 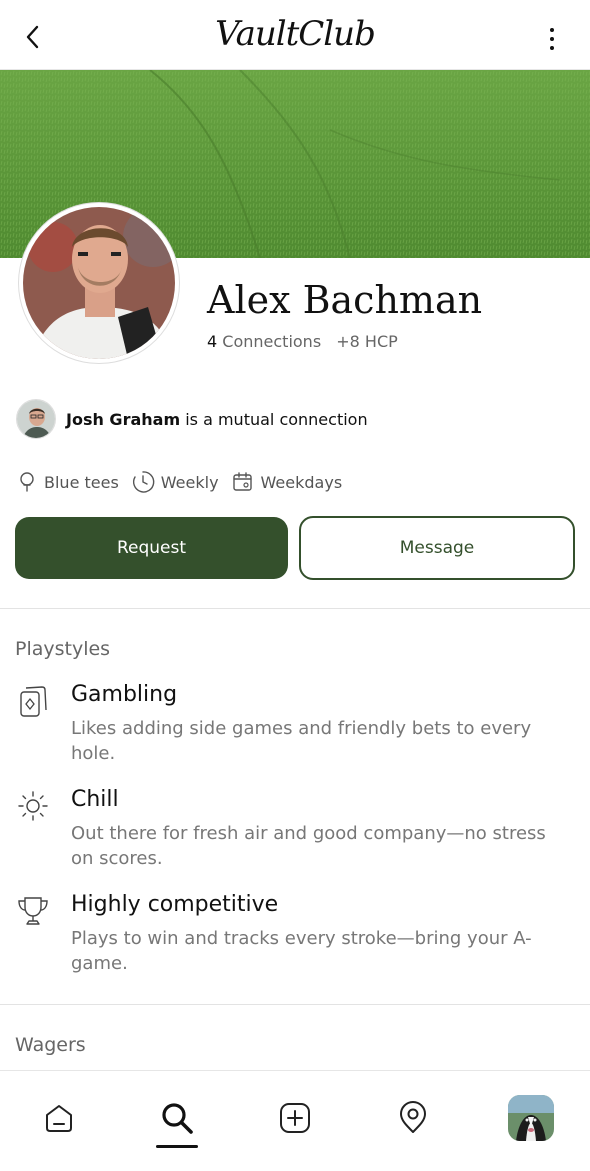 What do you see at coordinates (81, 482) in the screenshot?
I see `pref-label: Blue tees` at bounding box center [81, 482].